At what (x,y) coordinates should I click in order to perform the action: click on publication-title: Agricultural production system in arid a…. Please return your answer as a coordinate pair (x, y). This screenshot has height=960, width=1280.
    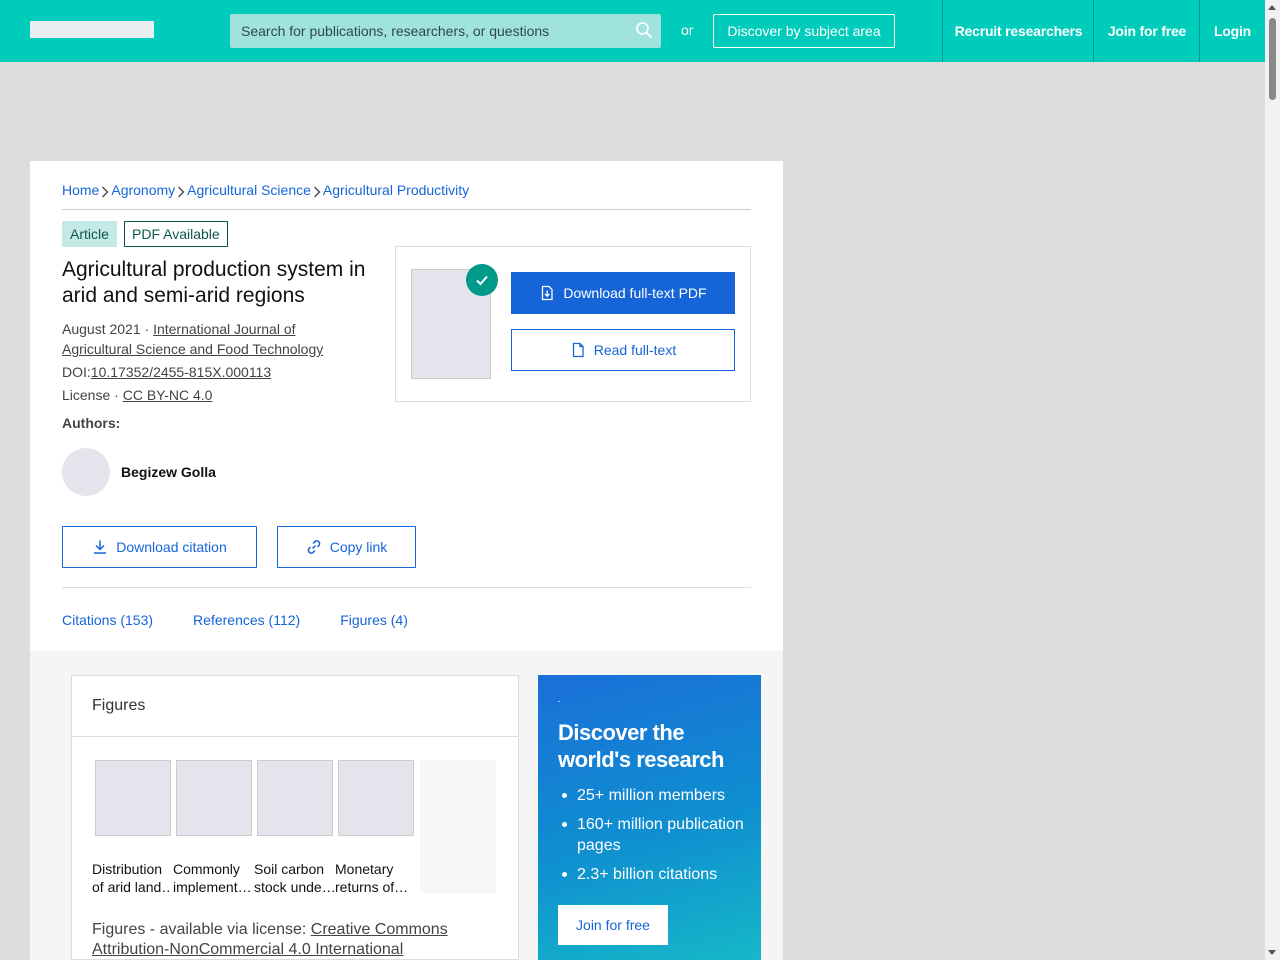
    Looking at the image, I should click on (214, 282).